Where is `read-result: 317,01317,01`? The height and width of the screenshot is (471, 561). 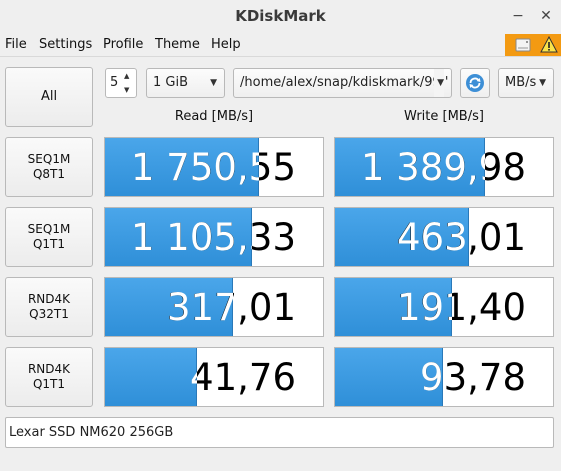 read-result: 317,01317,01 is located at coordinates (214, 307).